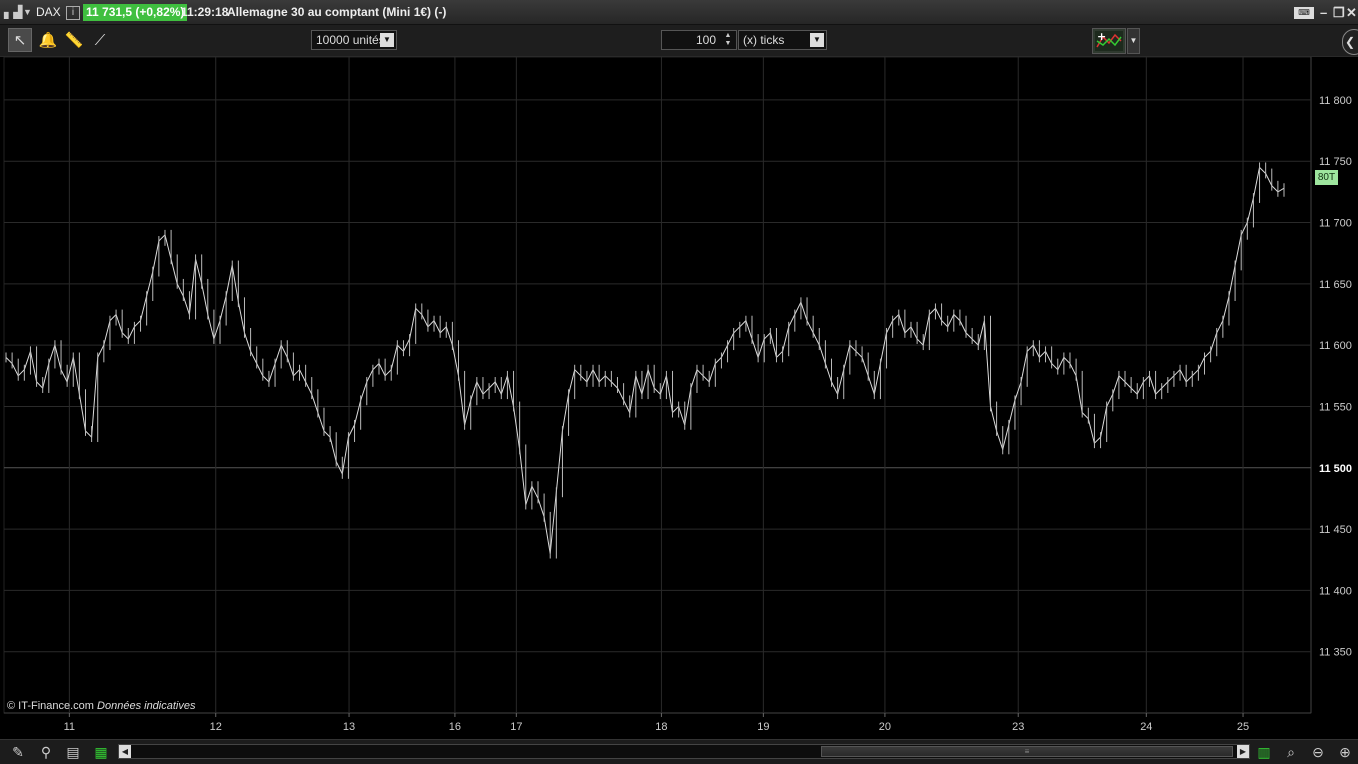 The width and height of the screenshot is (1358, 764). What do you see at coordinates (1243, 727) in the screenshot?
I see `x-tick-label: 25` at bounding box center [1243, 727].